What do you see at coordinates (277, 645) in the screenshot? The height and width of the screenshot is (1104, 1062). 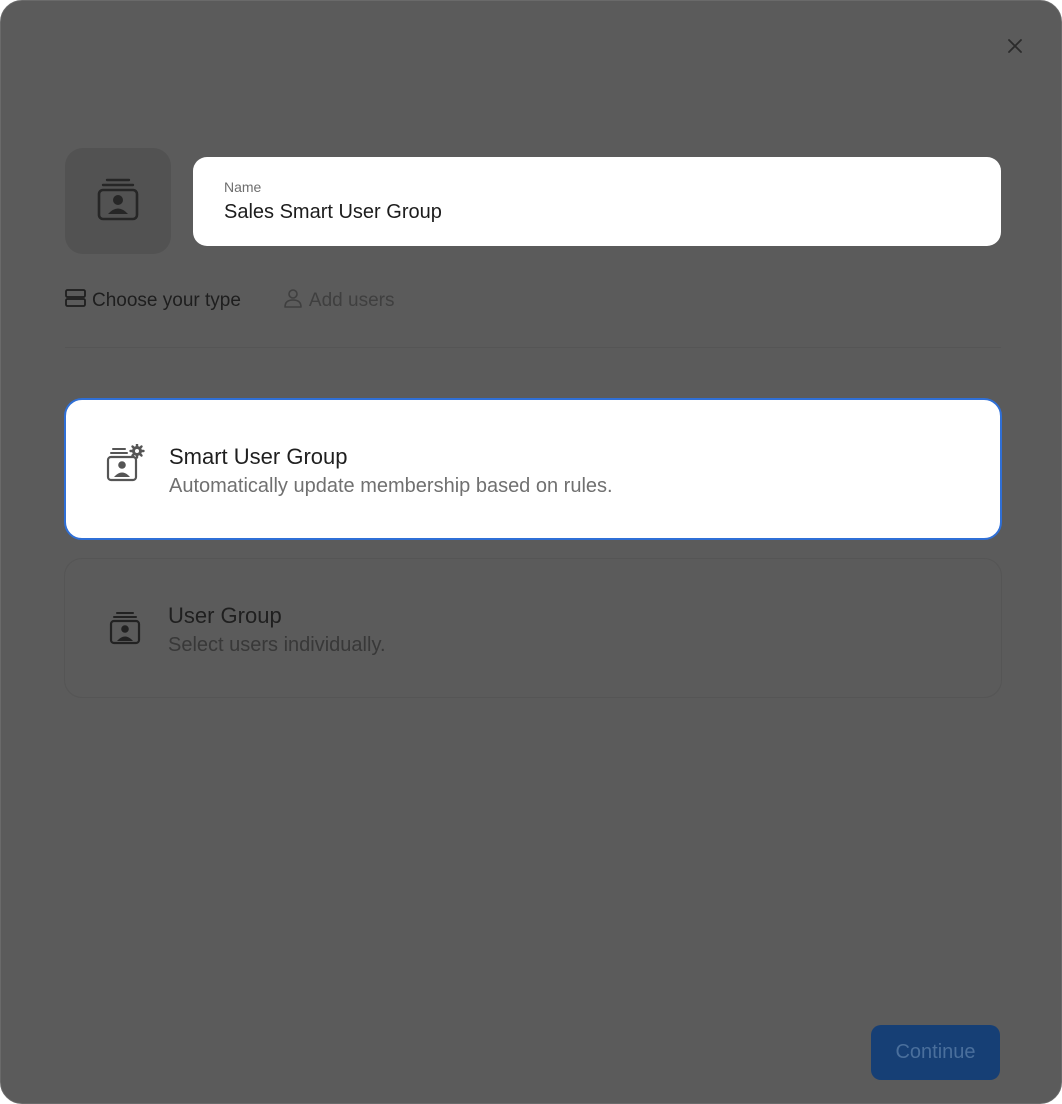 I see `option-description: Select users individually.` at bounding box center [277, 645].